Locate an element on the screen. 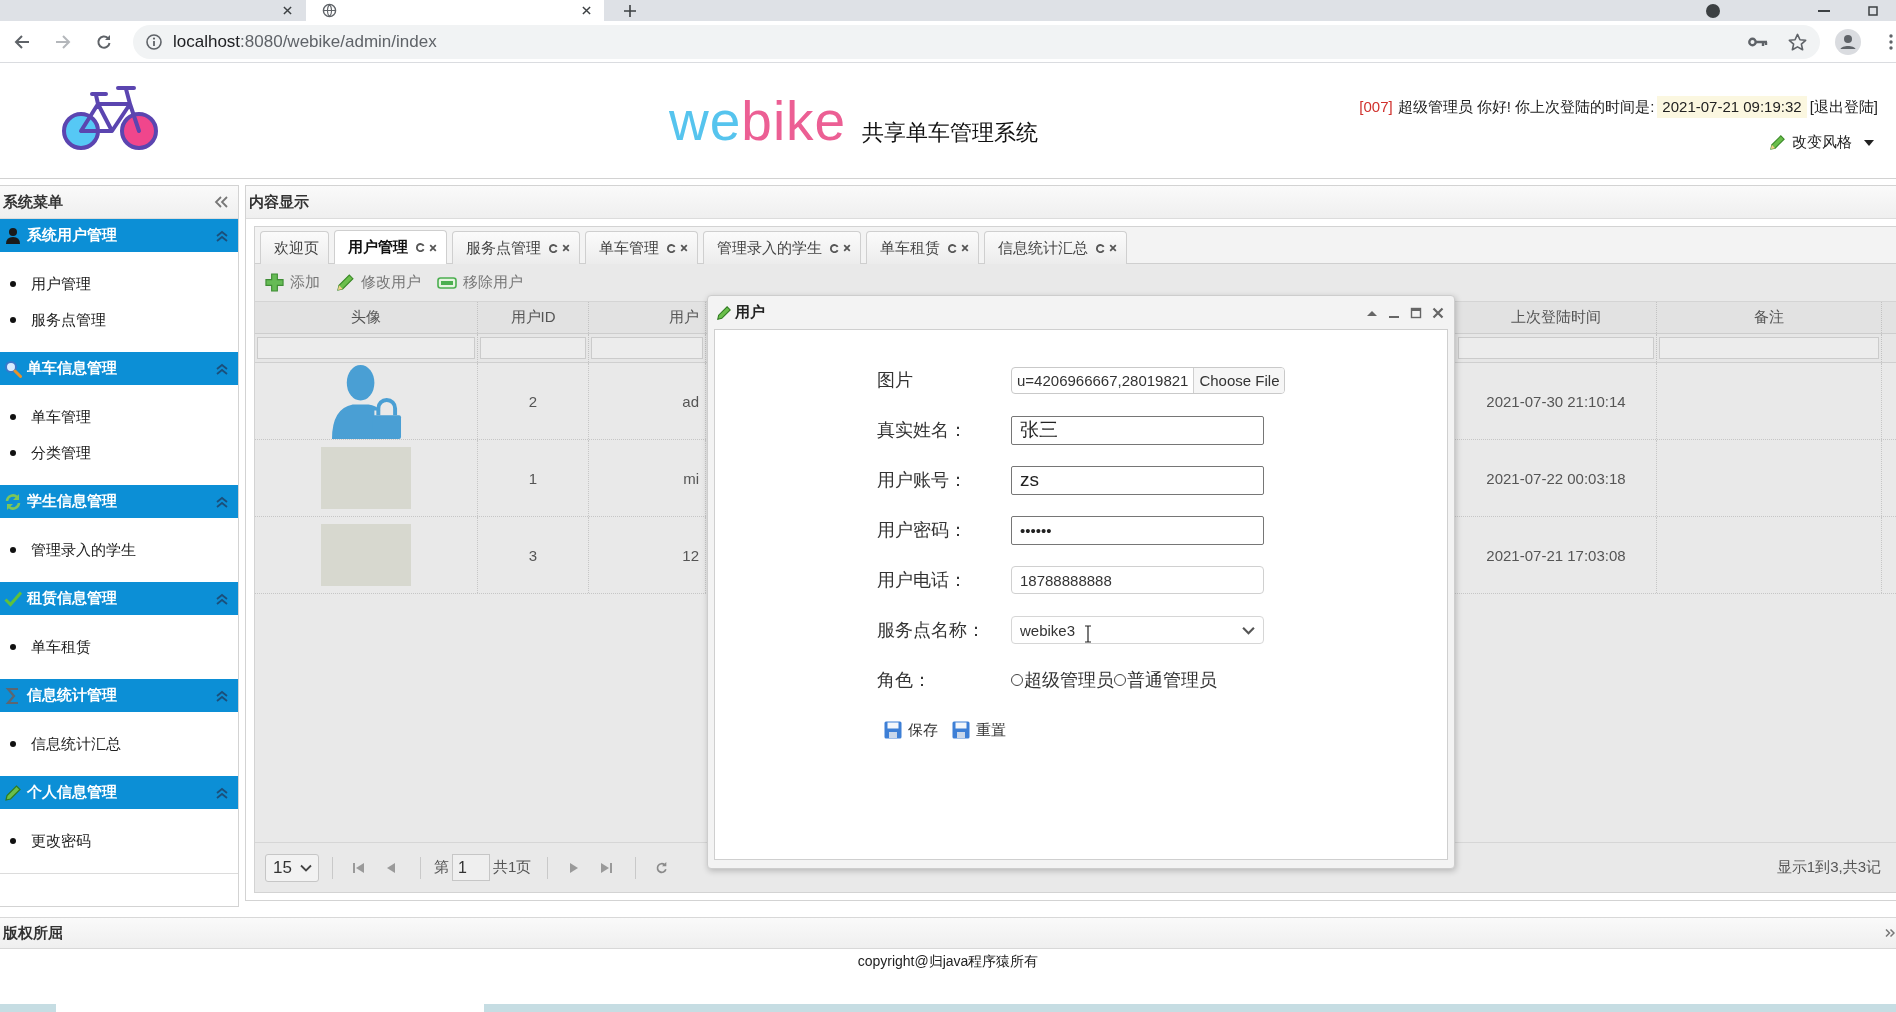 The height and width of the screenshot is (1012, 1896). double-chevron-left-icon is located at coordinates (221, 202).